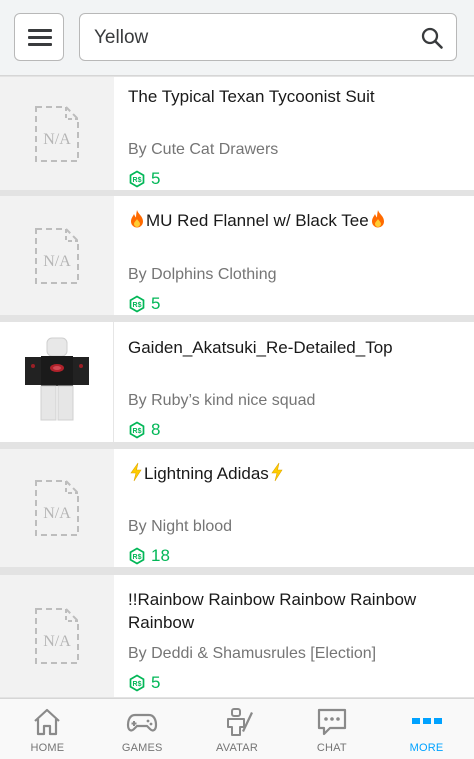  What do you see at coordinates (149, 556) in the screenshot?
I see `item-price: R$ 18` at bounding box center [149, 556].